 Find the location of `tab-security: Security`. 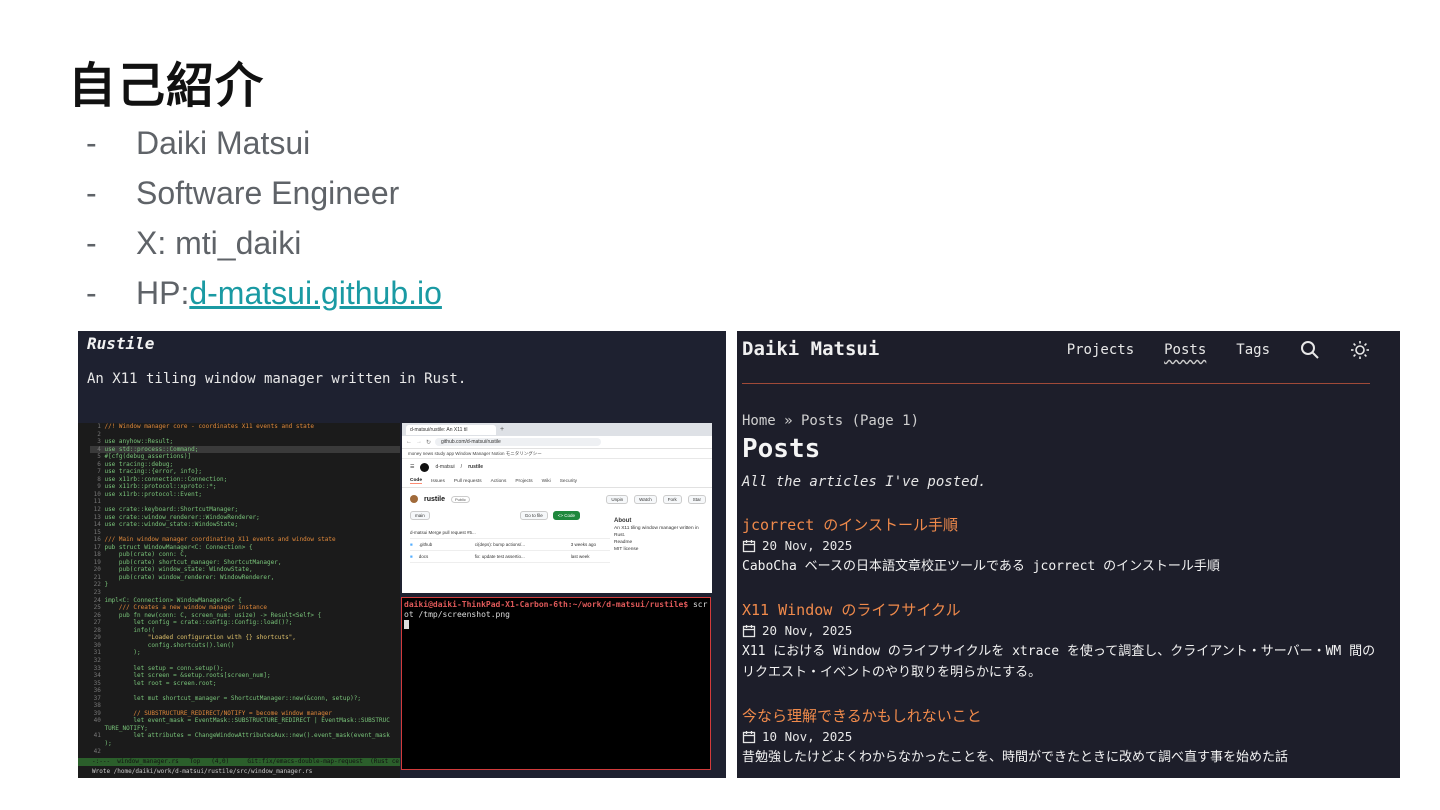

tab-security: Security is located at coordinates (568, 481).